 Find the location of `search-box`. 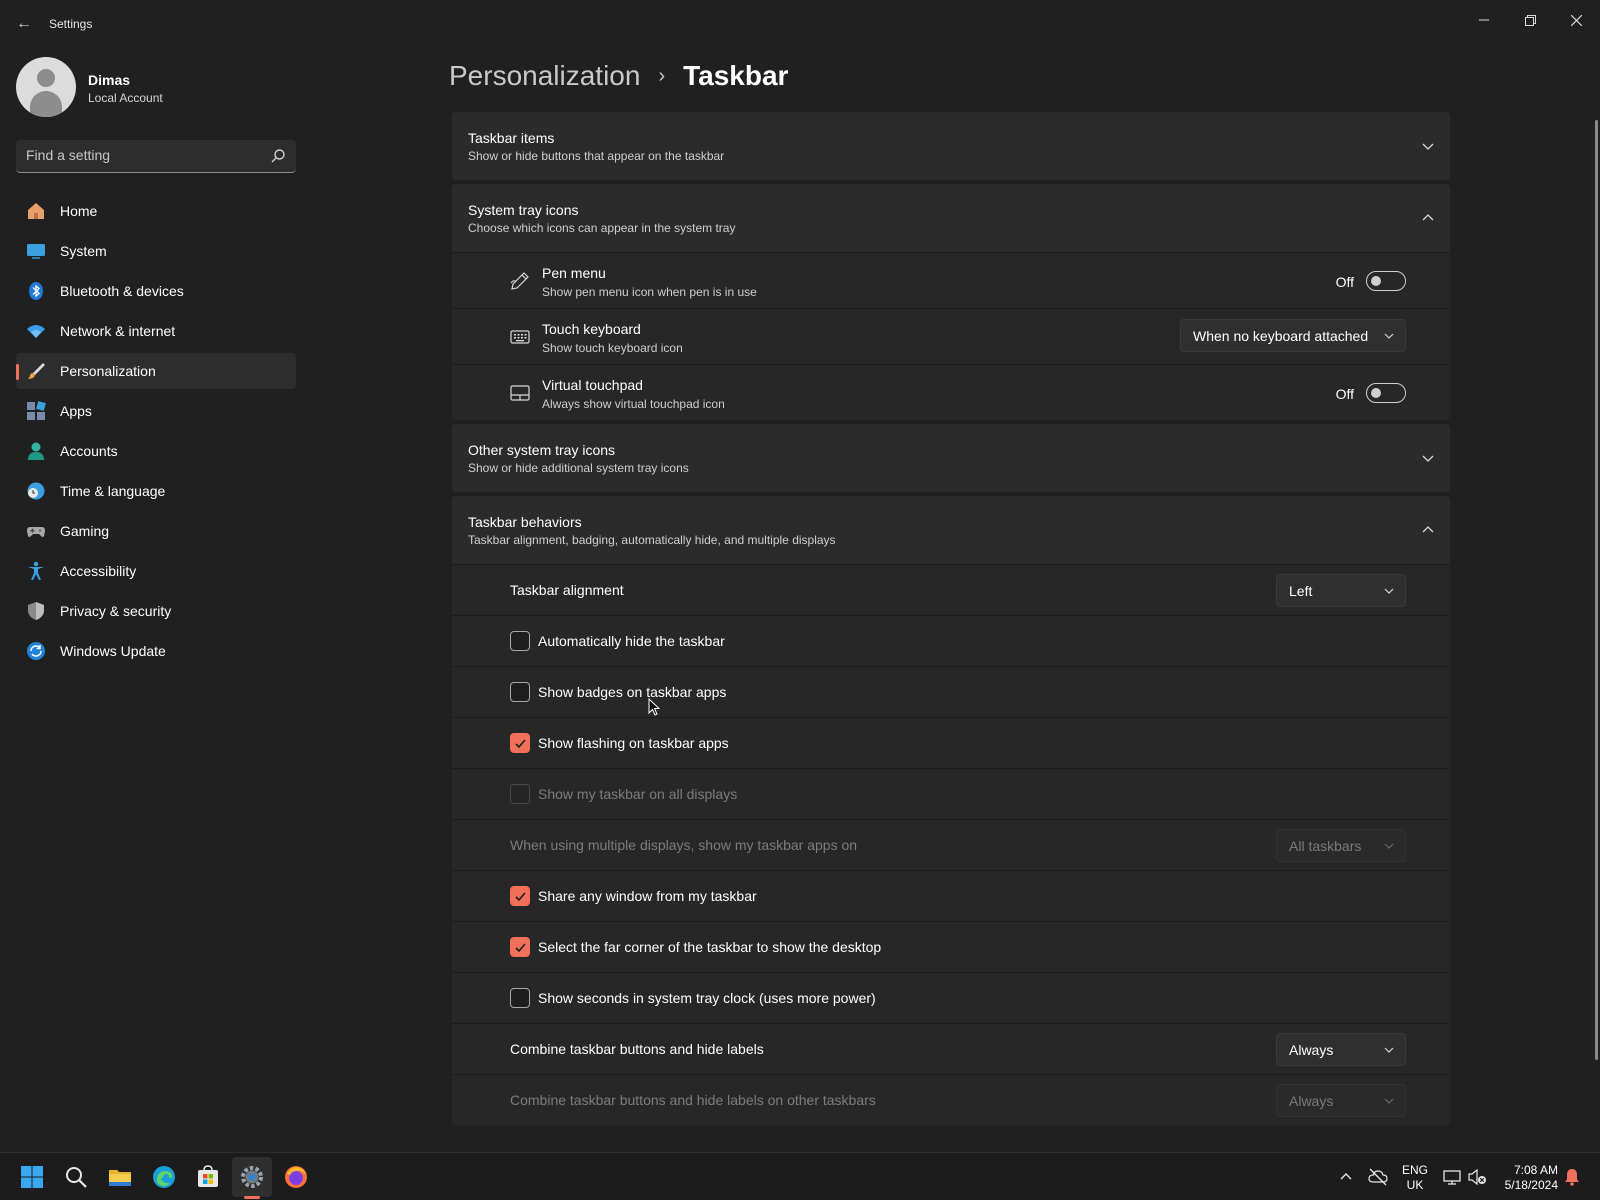

search-box is located at coordinates (156, 156).